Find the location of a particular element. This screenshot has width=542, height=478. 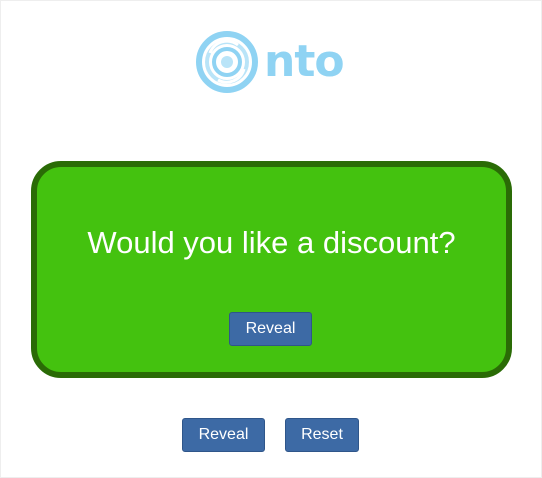

reset-button: Reset is located at coordinates (322, 435).